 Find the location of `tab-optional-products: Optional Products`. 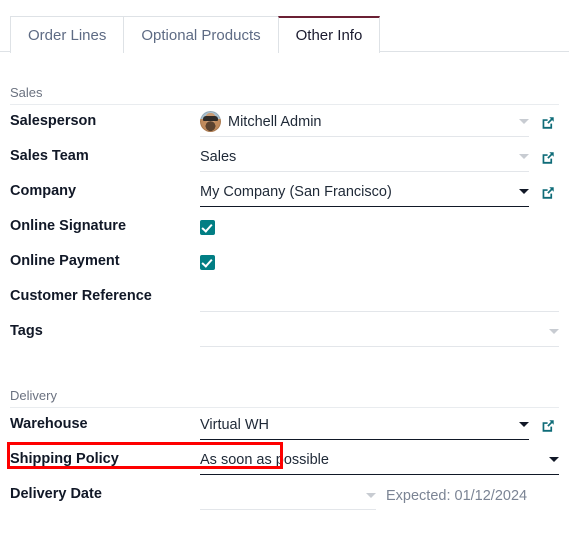

tab-optional-products: Optional Products is located at coordinates (201, 34).